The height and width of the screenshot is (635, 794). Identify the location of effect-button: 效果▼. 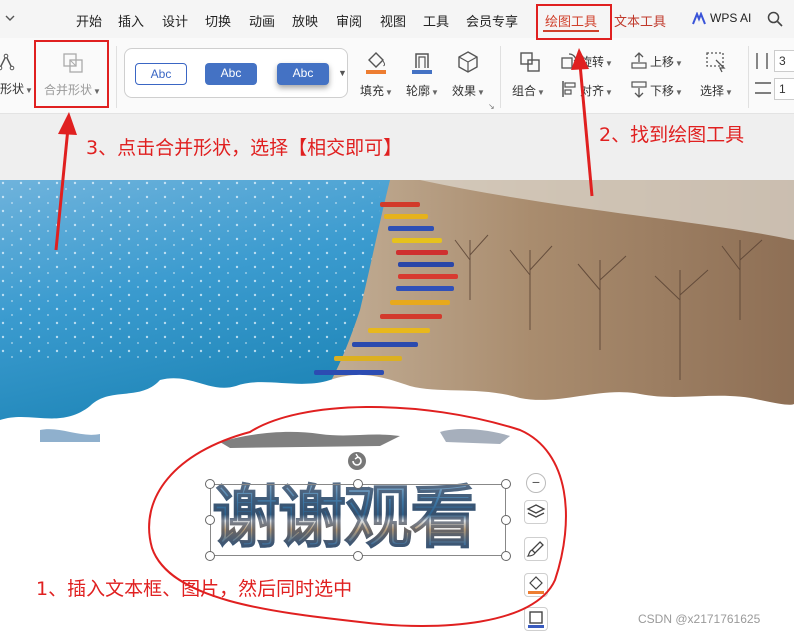
(468, 90).